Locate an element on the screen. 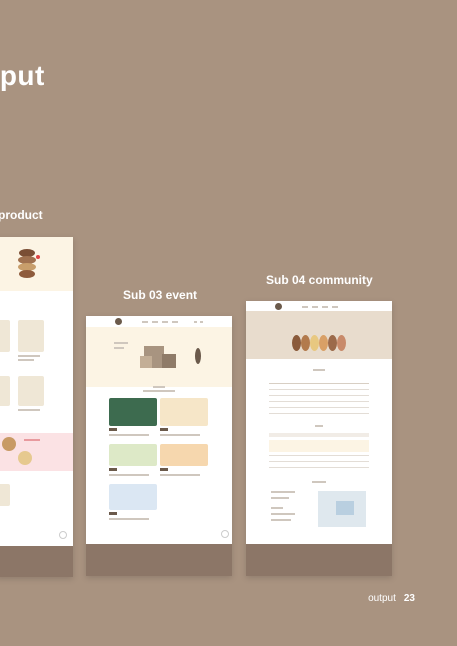 The height and width of the screenshot is (646, 457). decor-dot is located at coordinates (38, 257).